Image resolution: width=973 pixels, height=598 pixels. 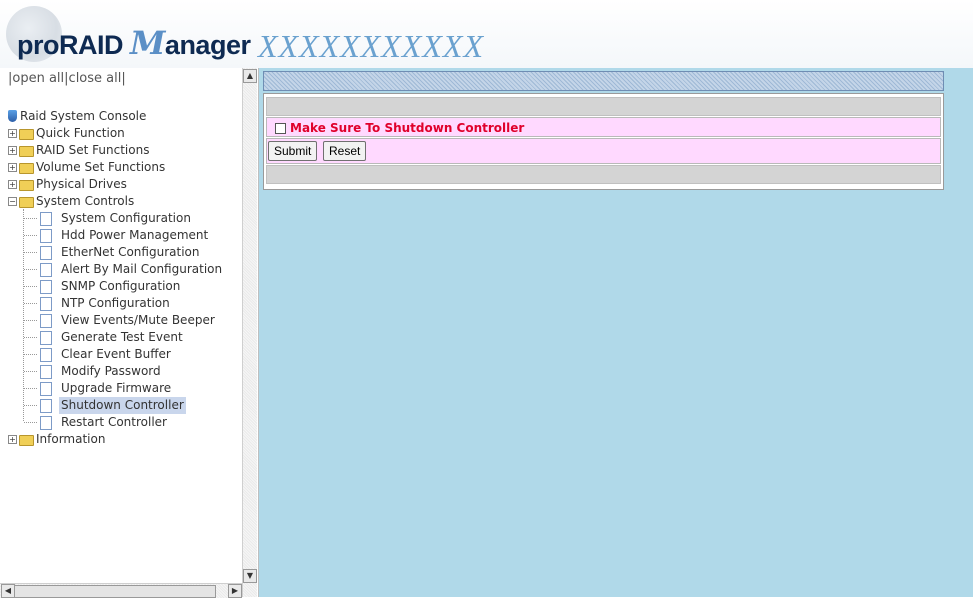 I want to click on menu-item-label: Modify Password, so click(x=111, y=371).